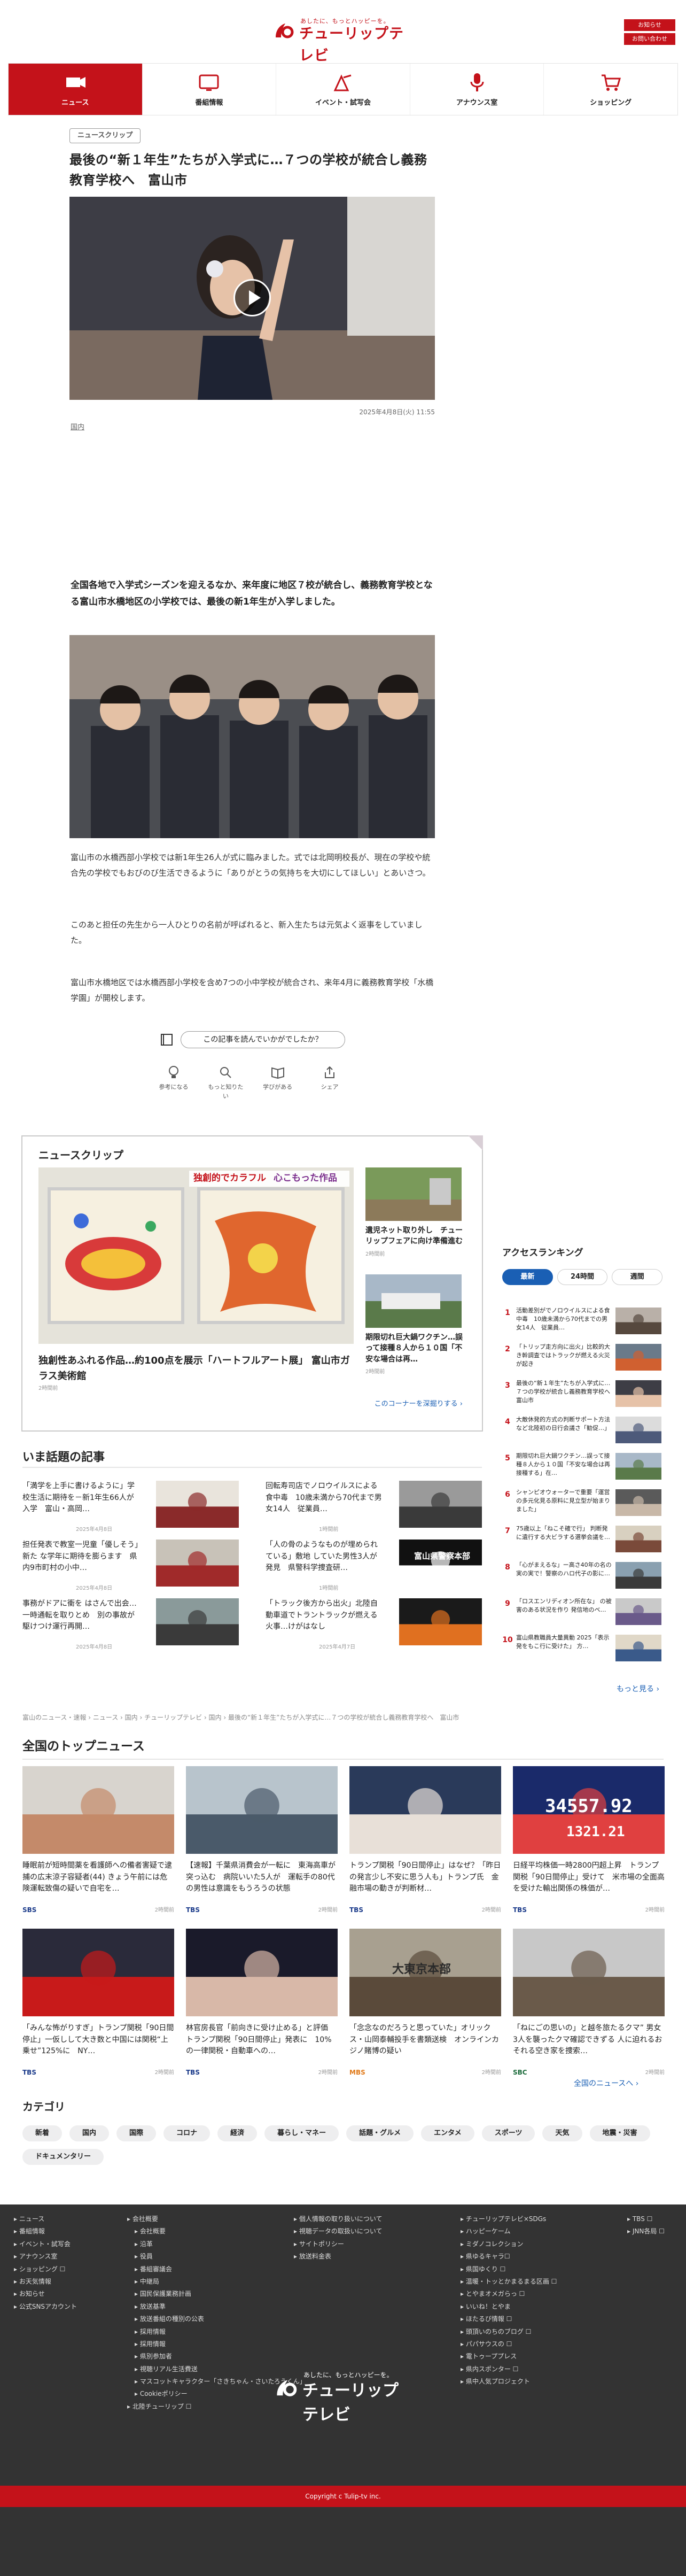 The height and width of the screenshot is (2576, 686). What do you see at coordinates (338, 2257) in the screenshot?
I see `footer-link: ▸ 放送料金表` at bounding box center [338, 2257].